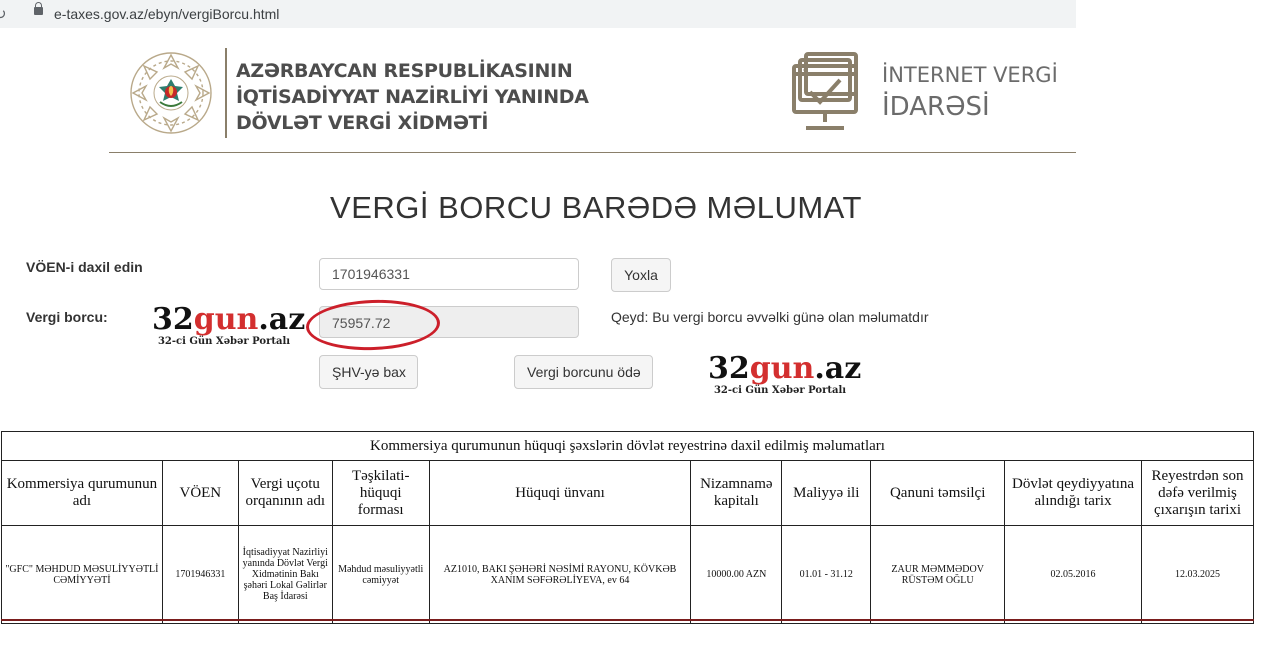 The image size is (1264, 646). Describe the element at coordinates (404, 71) in the screenshot. I see `org-name-line-1: AZƏRBAYCAN RESPUBLİKASININ` at that location.